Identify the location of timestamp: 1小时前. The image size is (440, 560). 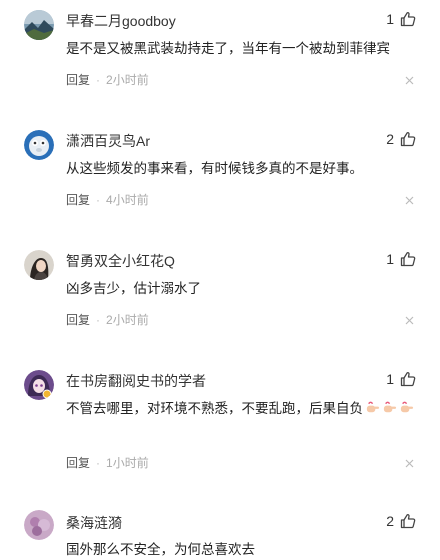
(127, 463).